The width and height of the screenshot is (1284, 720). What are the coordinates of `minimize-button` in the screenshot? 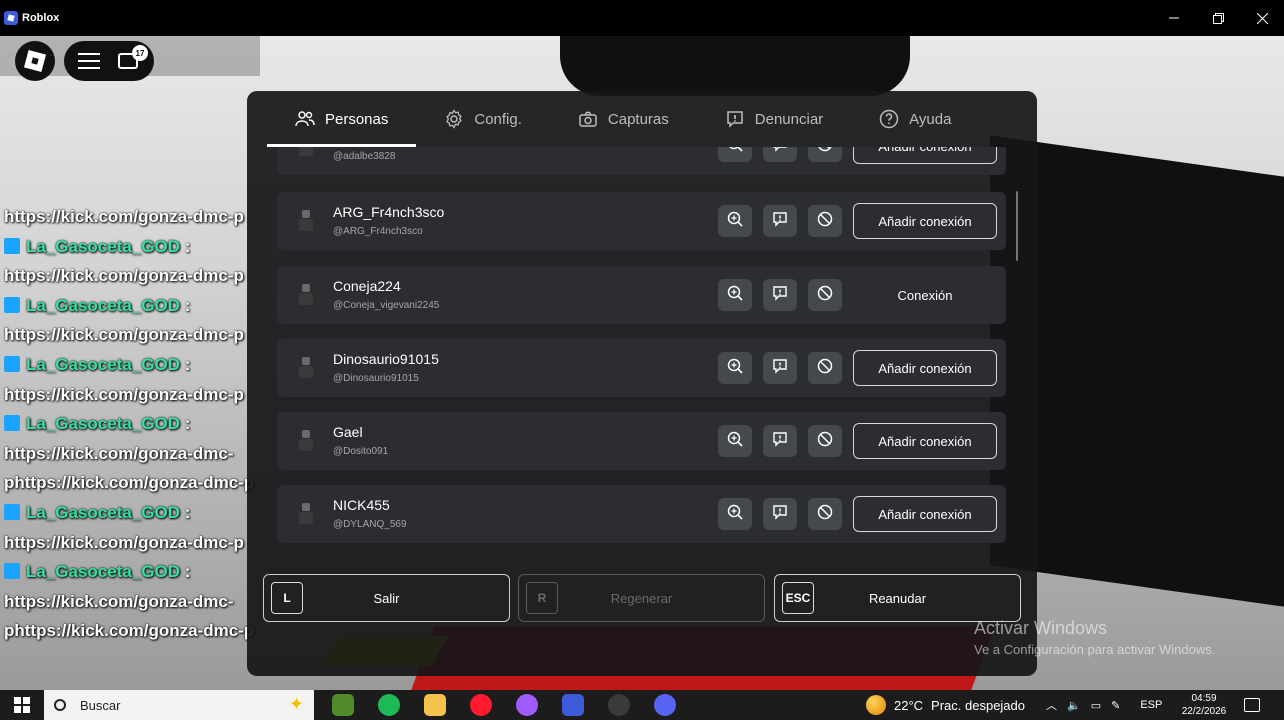 It's located at (1174, 18).